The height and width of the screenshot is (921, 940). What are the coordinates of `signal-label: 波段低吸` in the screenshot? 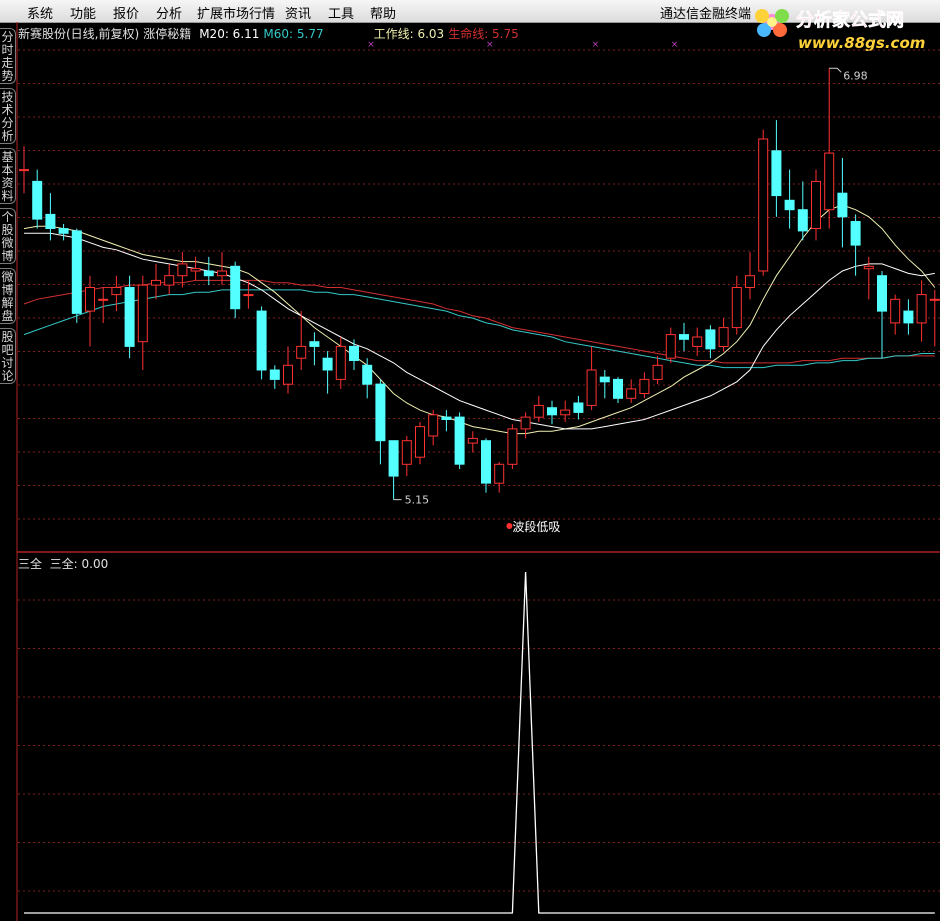 It's located at (536, 526).